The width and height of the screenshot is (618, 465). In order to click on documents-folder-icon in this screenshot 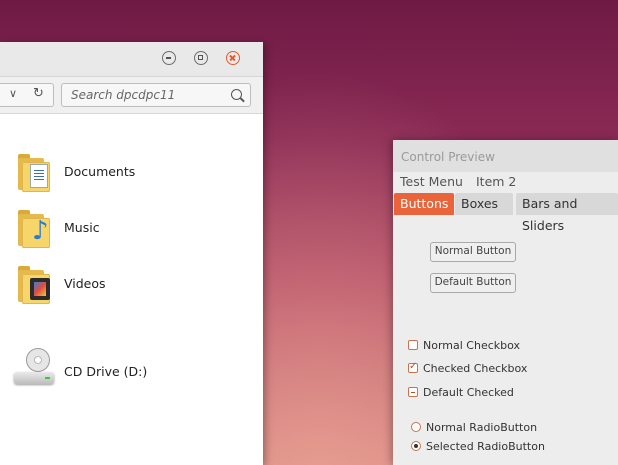, I will do `click(34, 173)`.